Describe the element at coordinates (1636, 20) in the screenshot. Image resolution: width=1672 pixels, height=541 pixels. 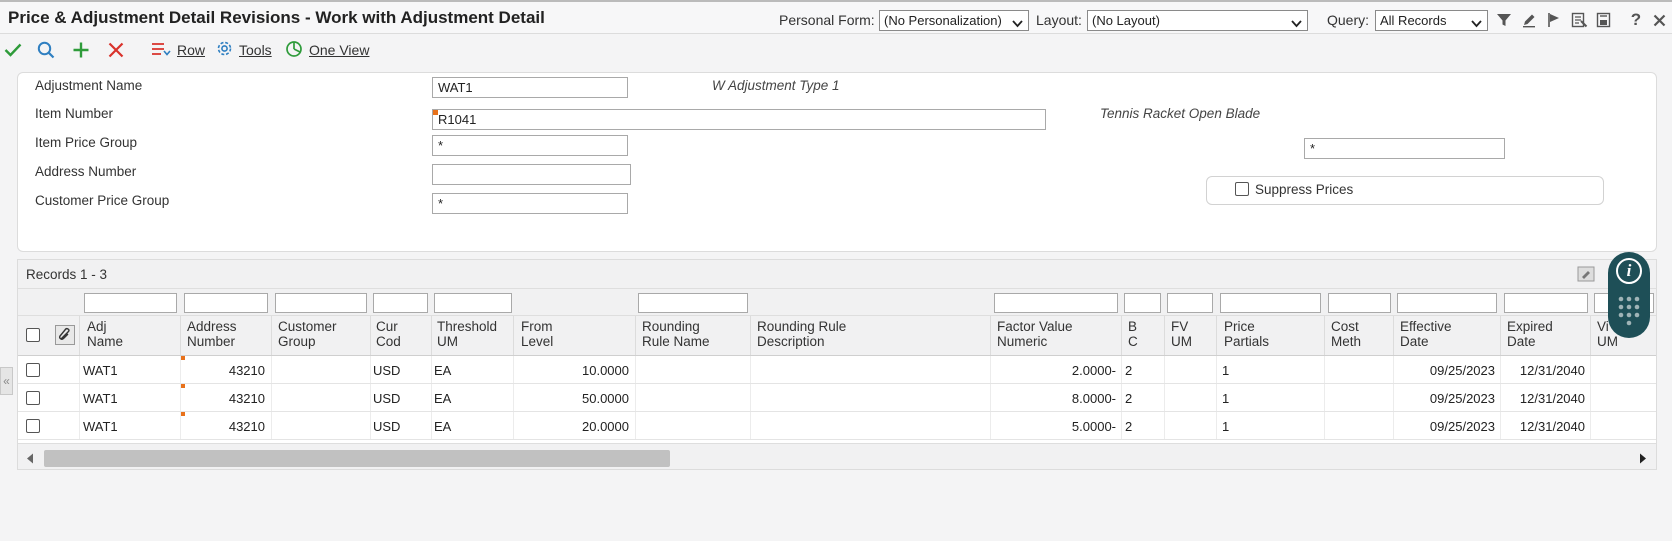
I see `help-icon: ?` at that location.